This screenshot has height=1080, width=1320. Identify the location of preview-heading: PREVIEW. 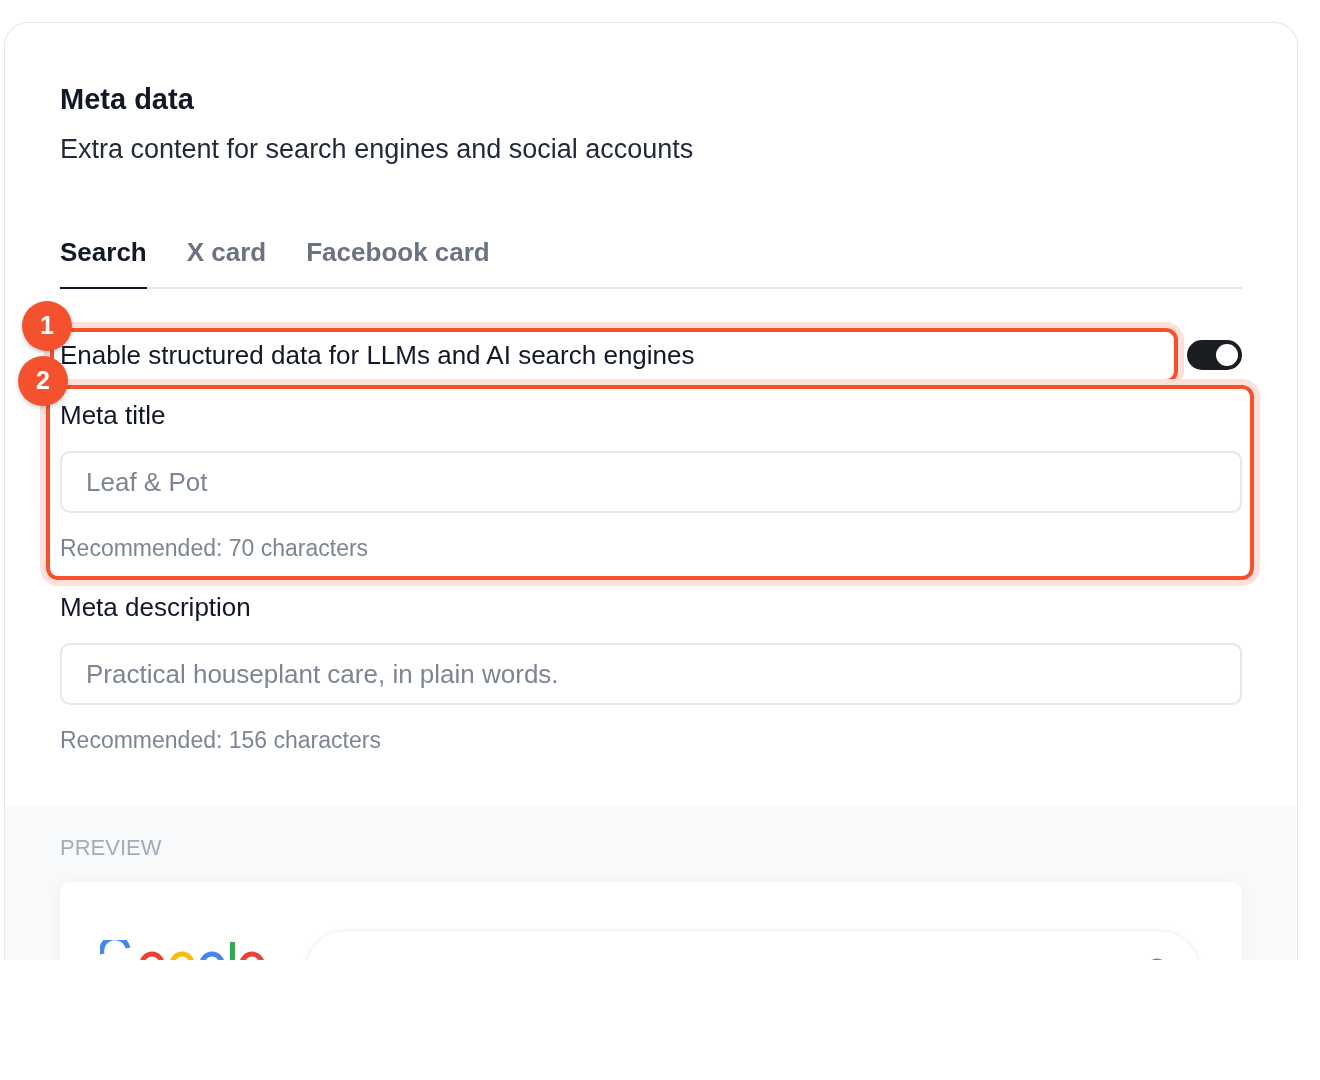
(111, 848).